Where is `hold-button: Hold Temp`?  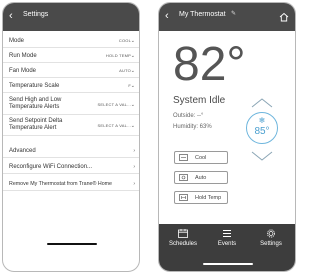 hold-button: Hold Temp is located at coordinates (201, 197).